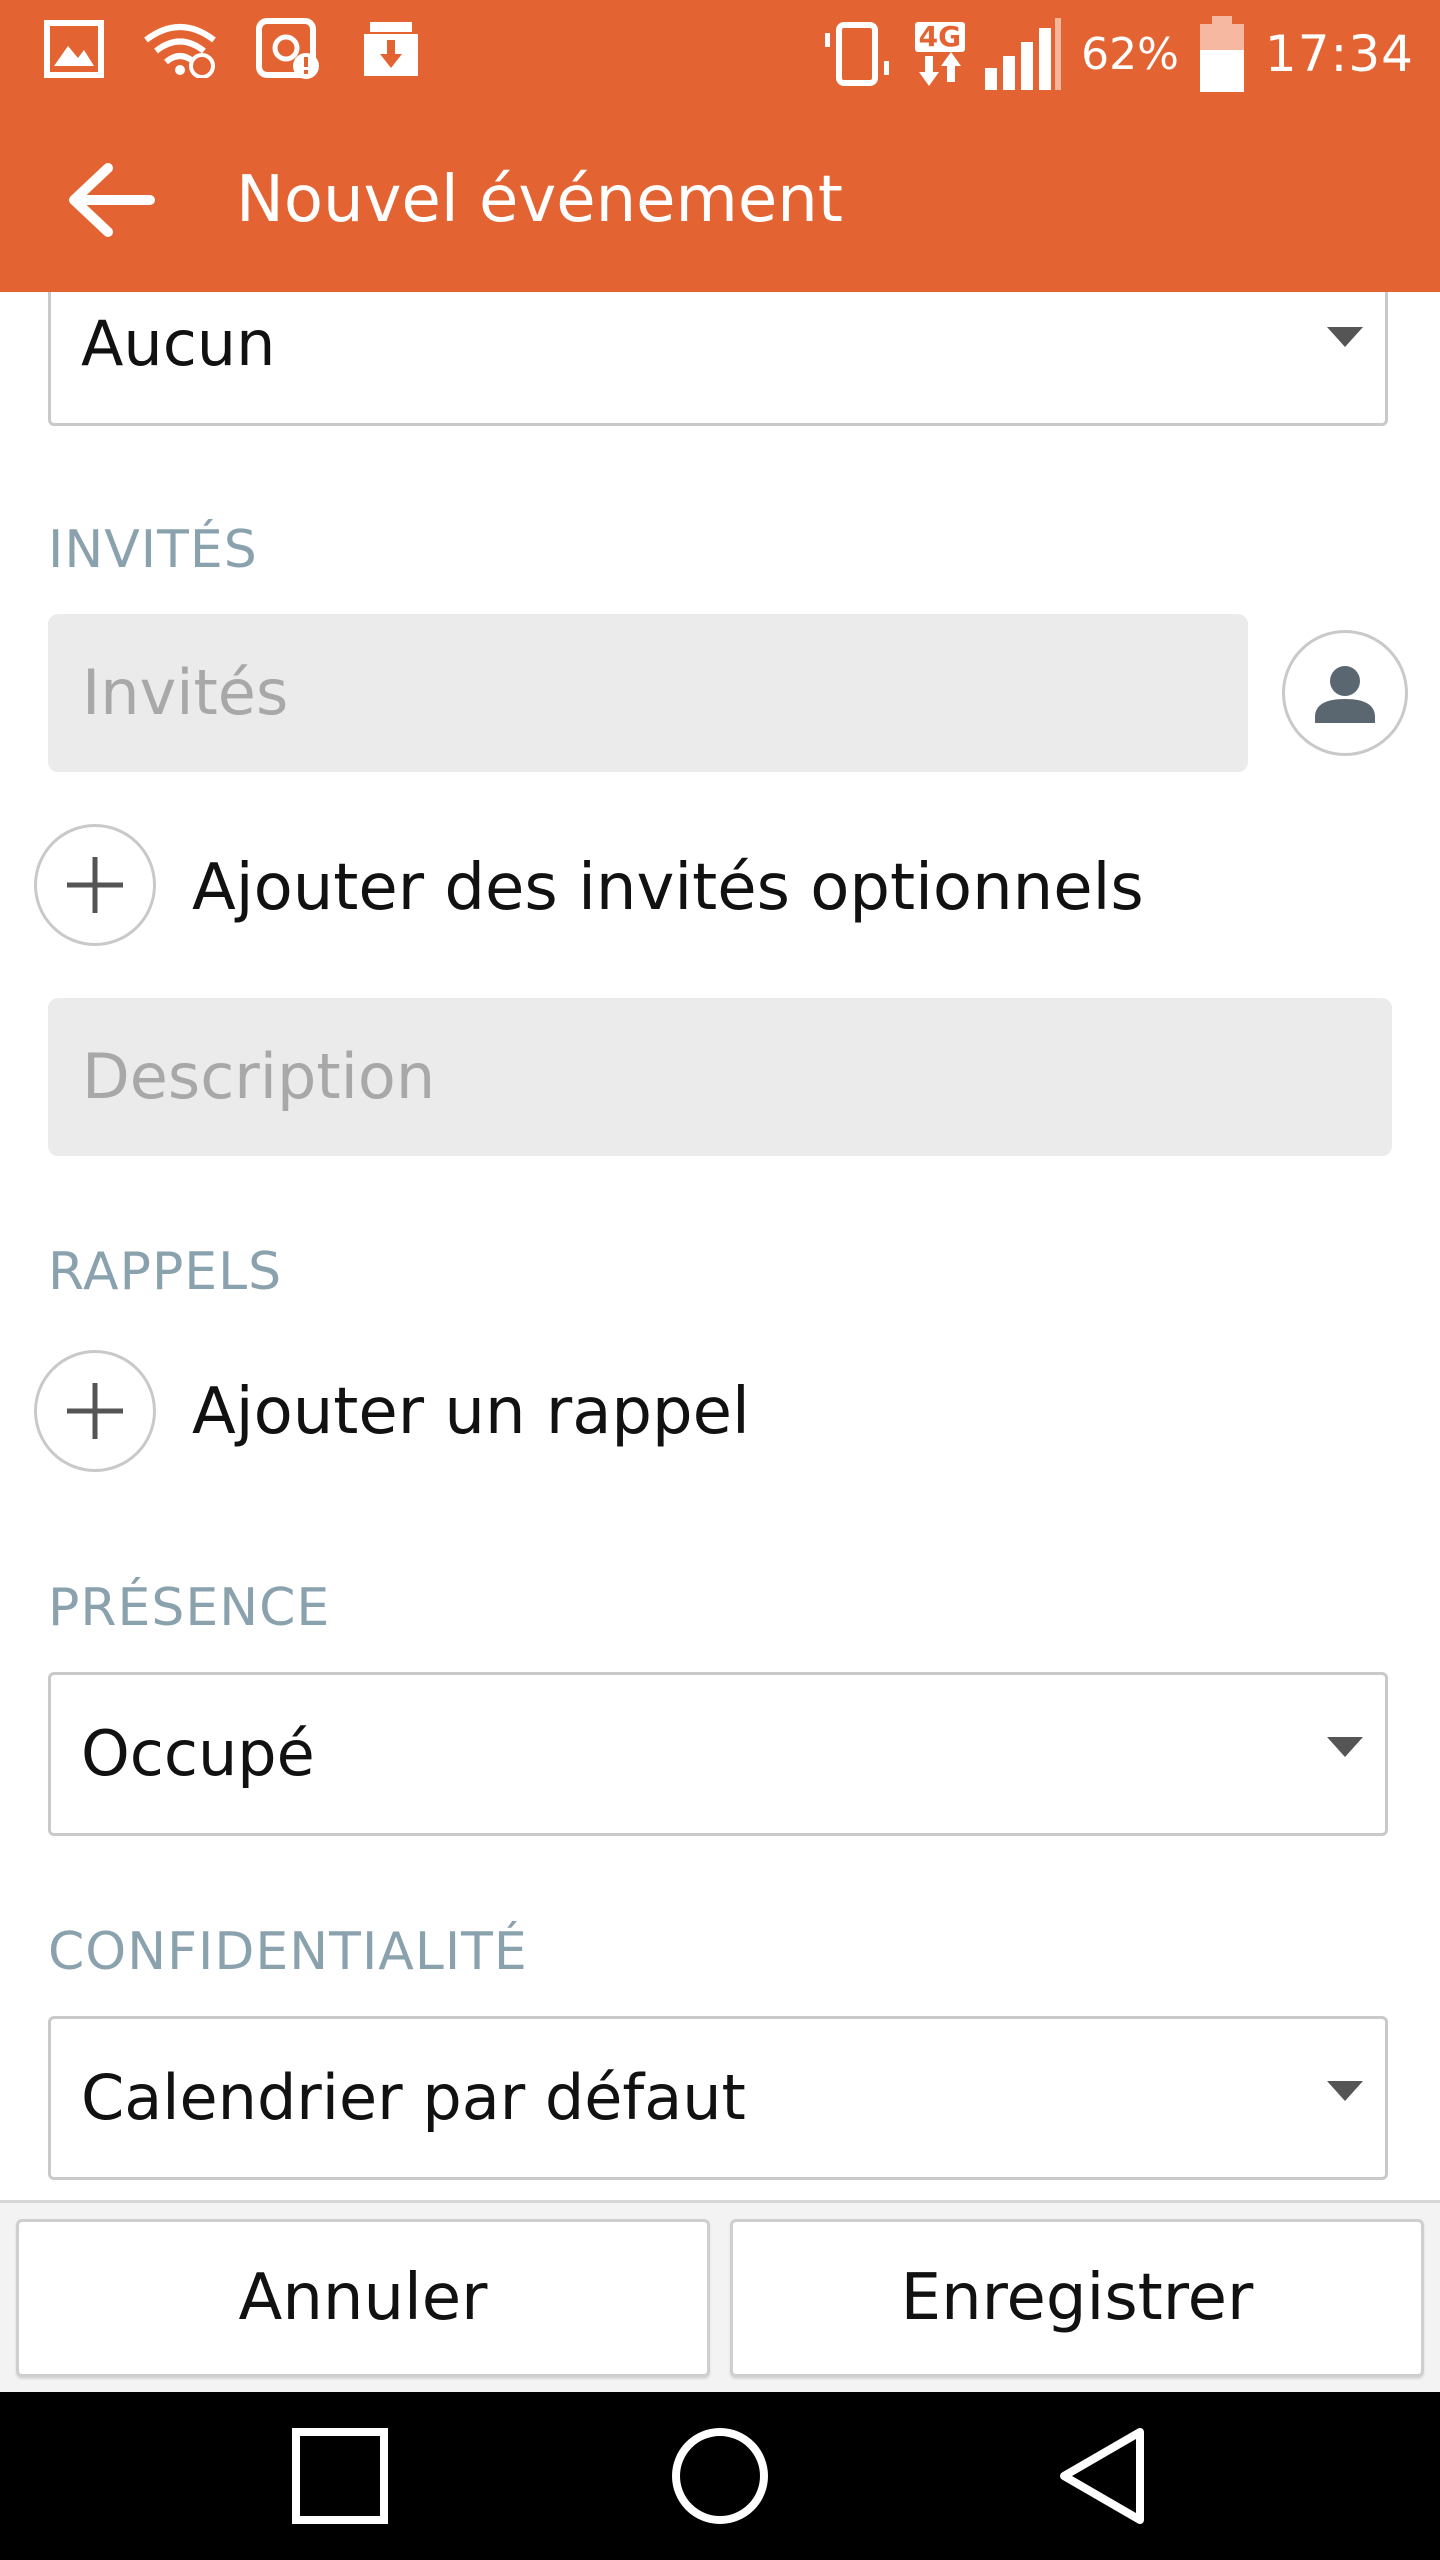  Describe the element at coordinates (189, 1608) in the screenshot. I see `section-presence: PRÉSENCE` at that location.